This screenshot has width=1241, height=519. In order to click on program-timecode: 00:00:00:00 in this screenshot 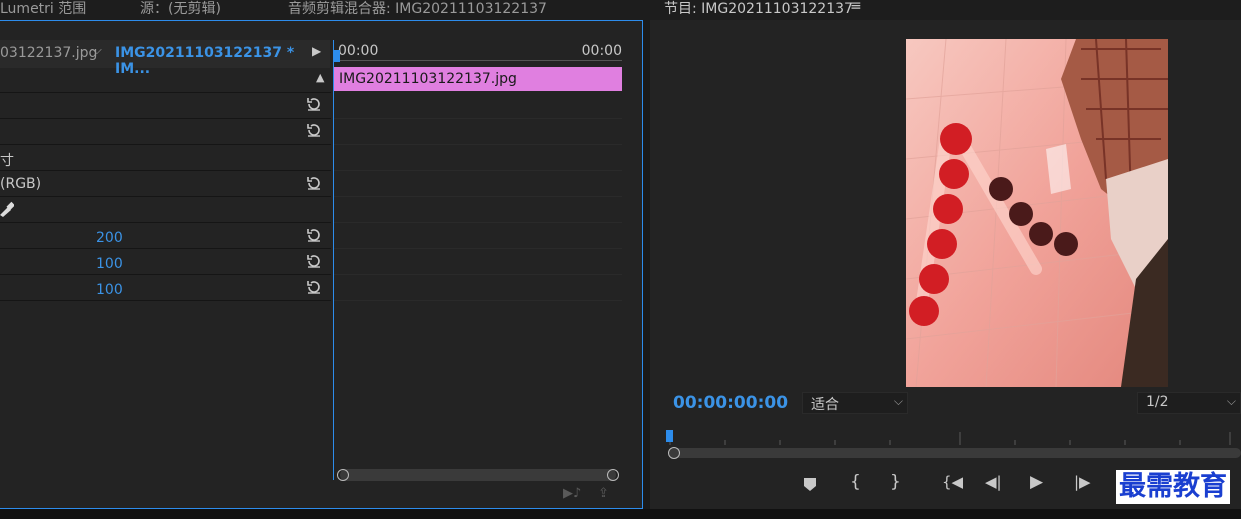, I will do `click(730, 403)`.